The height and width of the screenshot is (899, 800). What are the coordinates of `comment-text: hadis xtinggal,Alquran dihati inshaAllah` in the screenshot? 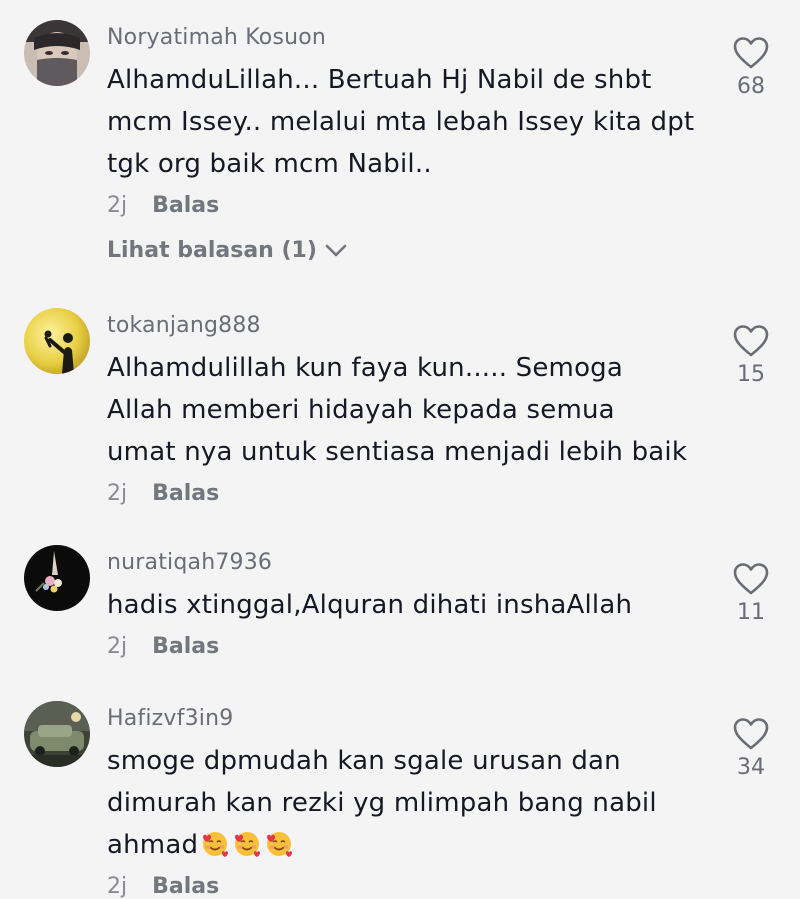 It's located at (370, 605).